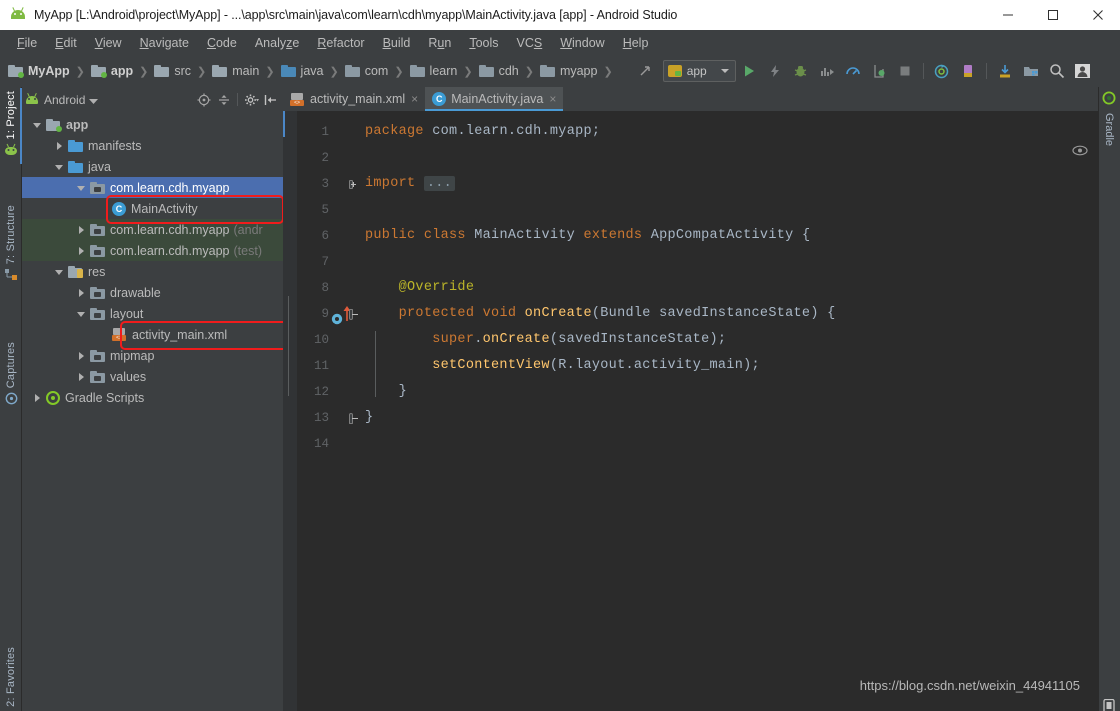 This screenshot has height=711, width=1120. Describe the element at coordinates (498, 71) in the screenshot. I see `breadcrumb-item-cdh: cdh` at that location.